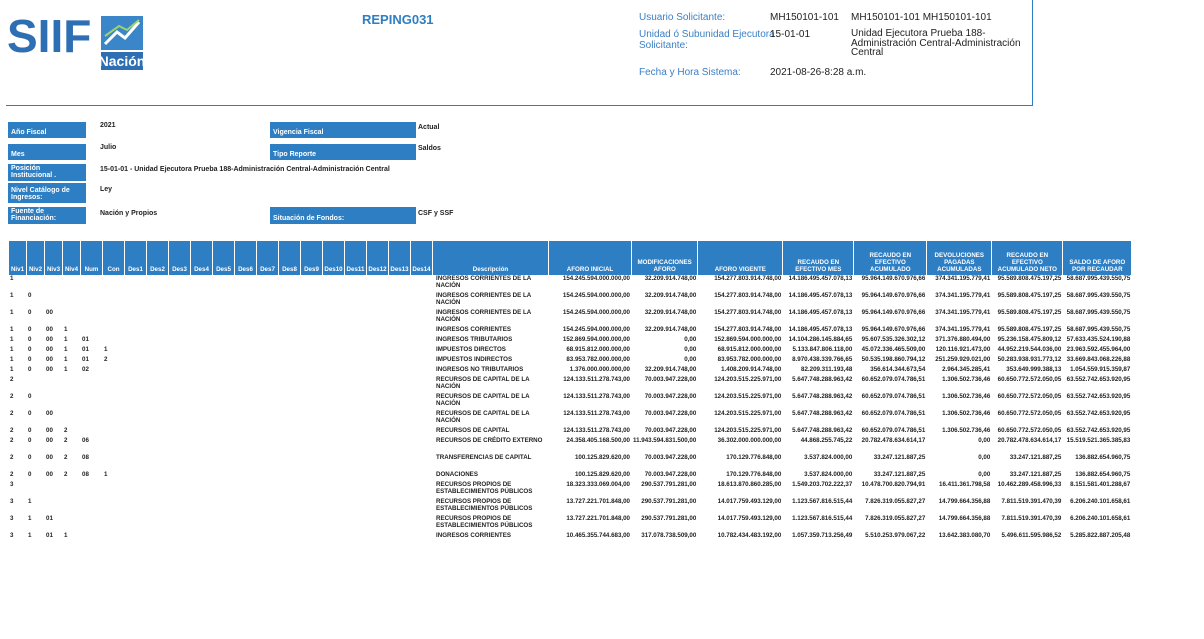 Image resolution: width=1204 pixels, height=639 pixels. Describe the element at coordinates (1103, 474) in the screenshot. I see `amount-cell: 136.882.654.960,75` at that location.